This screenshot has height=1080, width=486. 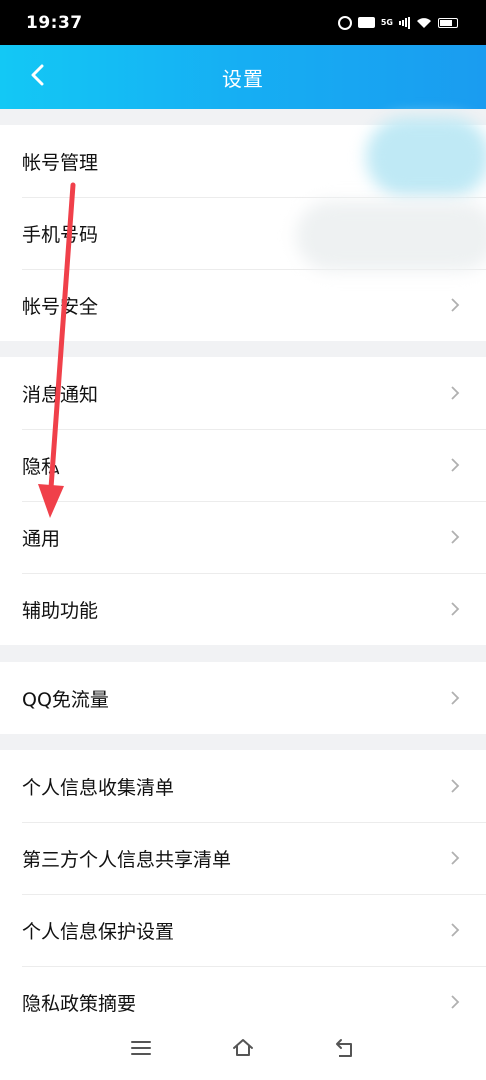 I want to click on settings-item-label: 隐私政策摘要, so click(x=79, y=1003).